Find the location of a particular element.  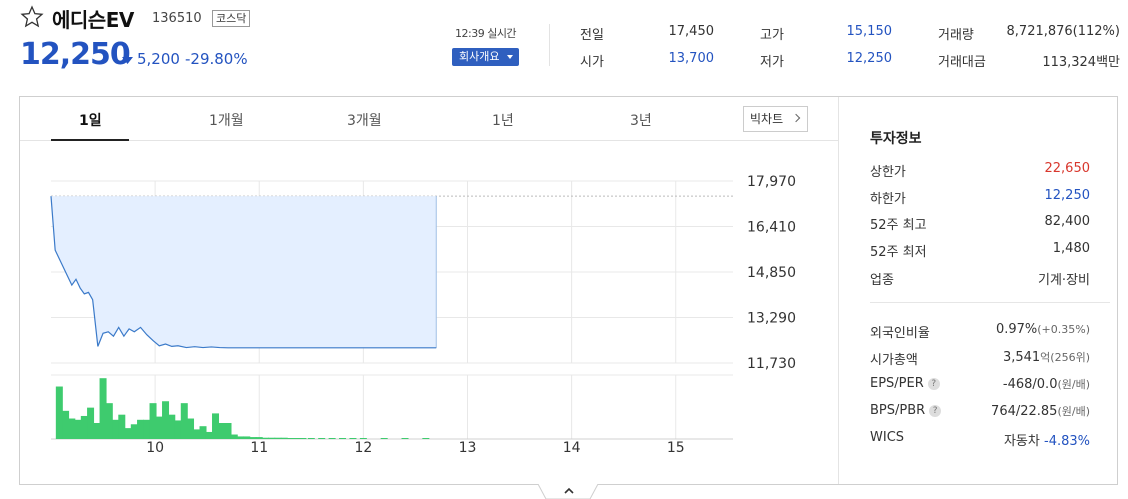

info-value: 기계·장비 is located at coordinates (1064, 278).